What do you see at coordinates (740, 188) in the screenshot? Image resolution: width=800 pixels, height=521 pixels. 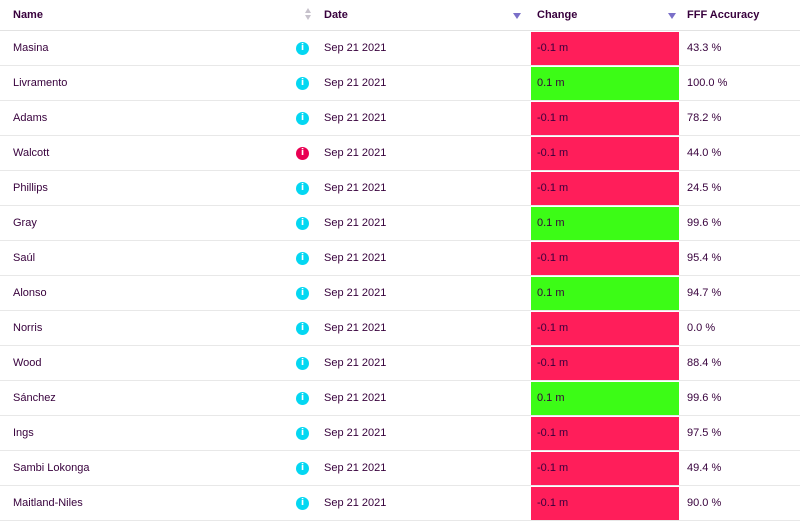 I see `accuracy-cell: 24.5 %` at bounding box center [740, 188].